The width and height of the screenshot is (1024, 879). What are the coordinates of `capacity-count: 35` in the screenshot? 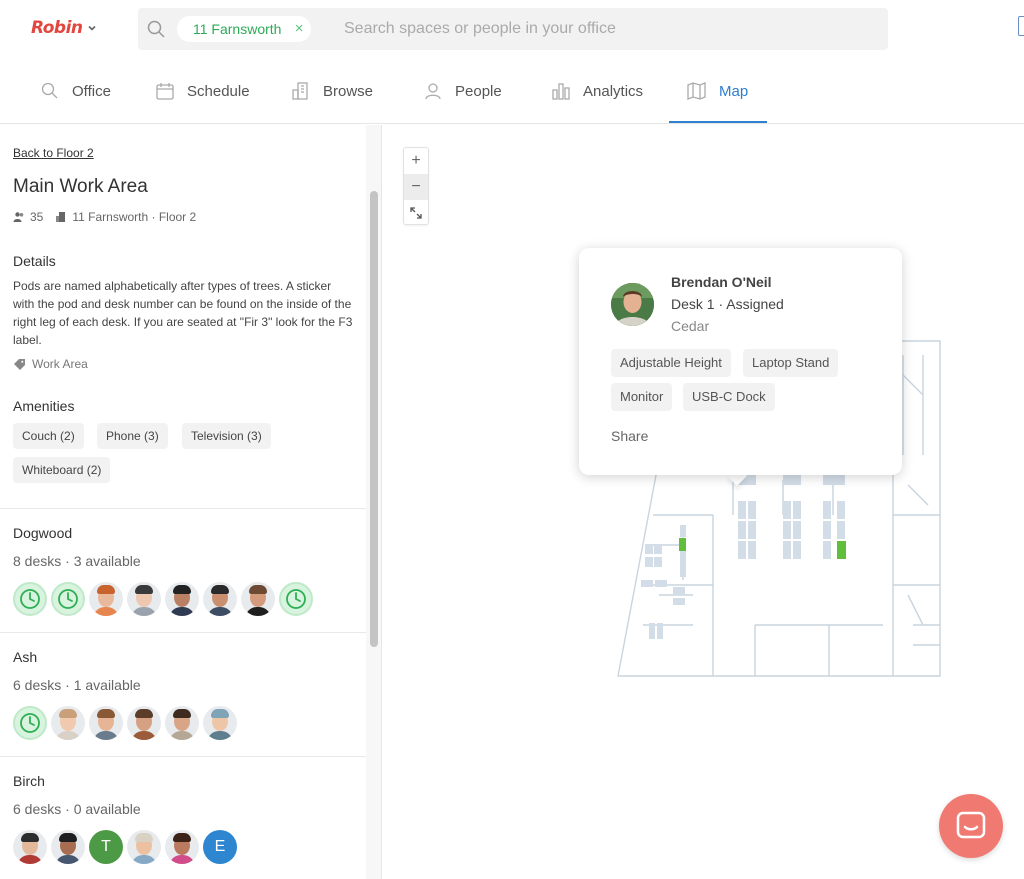 It's located at (37, 217).